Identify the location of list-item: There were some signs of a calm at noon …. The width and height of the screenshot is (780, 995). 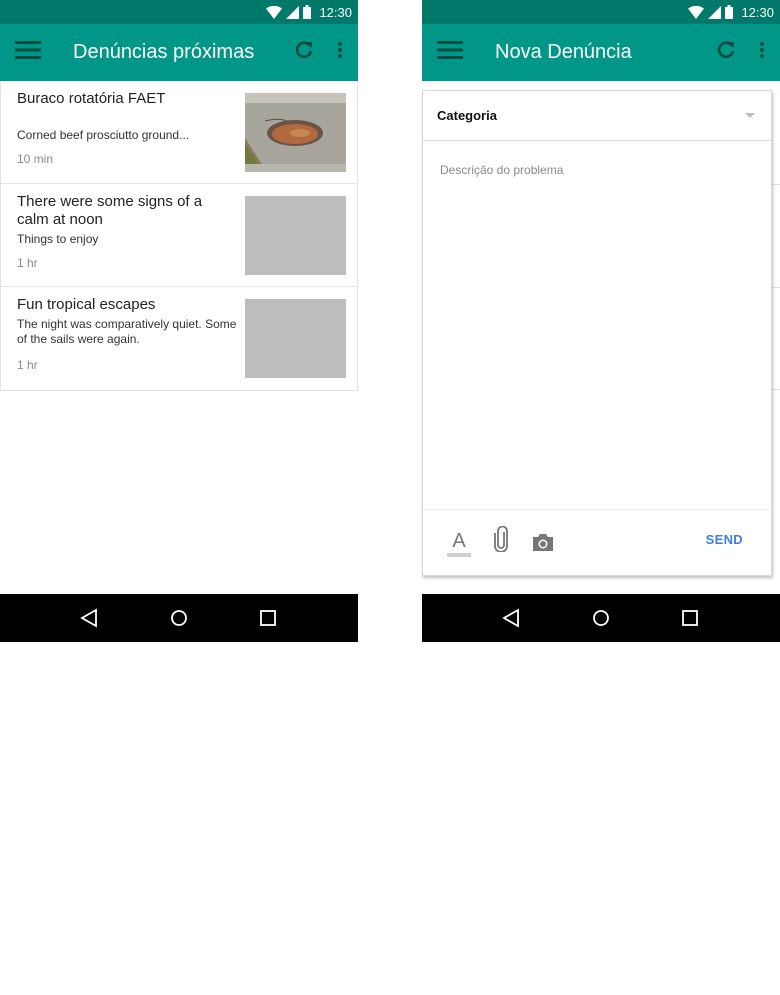
(179, 235).